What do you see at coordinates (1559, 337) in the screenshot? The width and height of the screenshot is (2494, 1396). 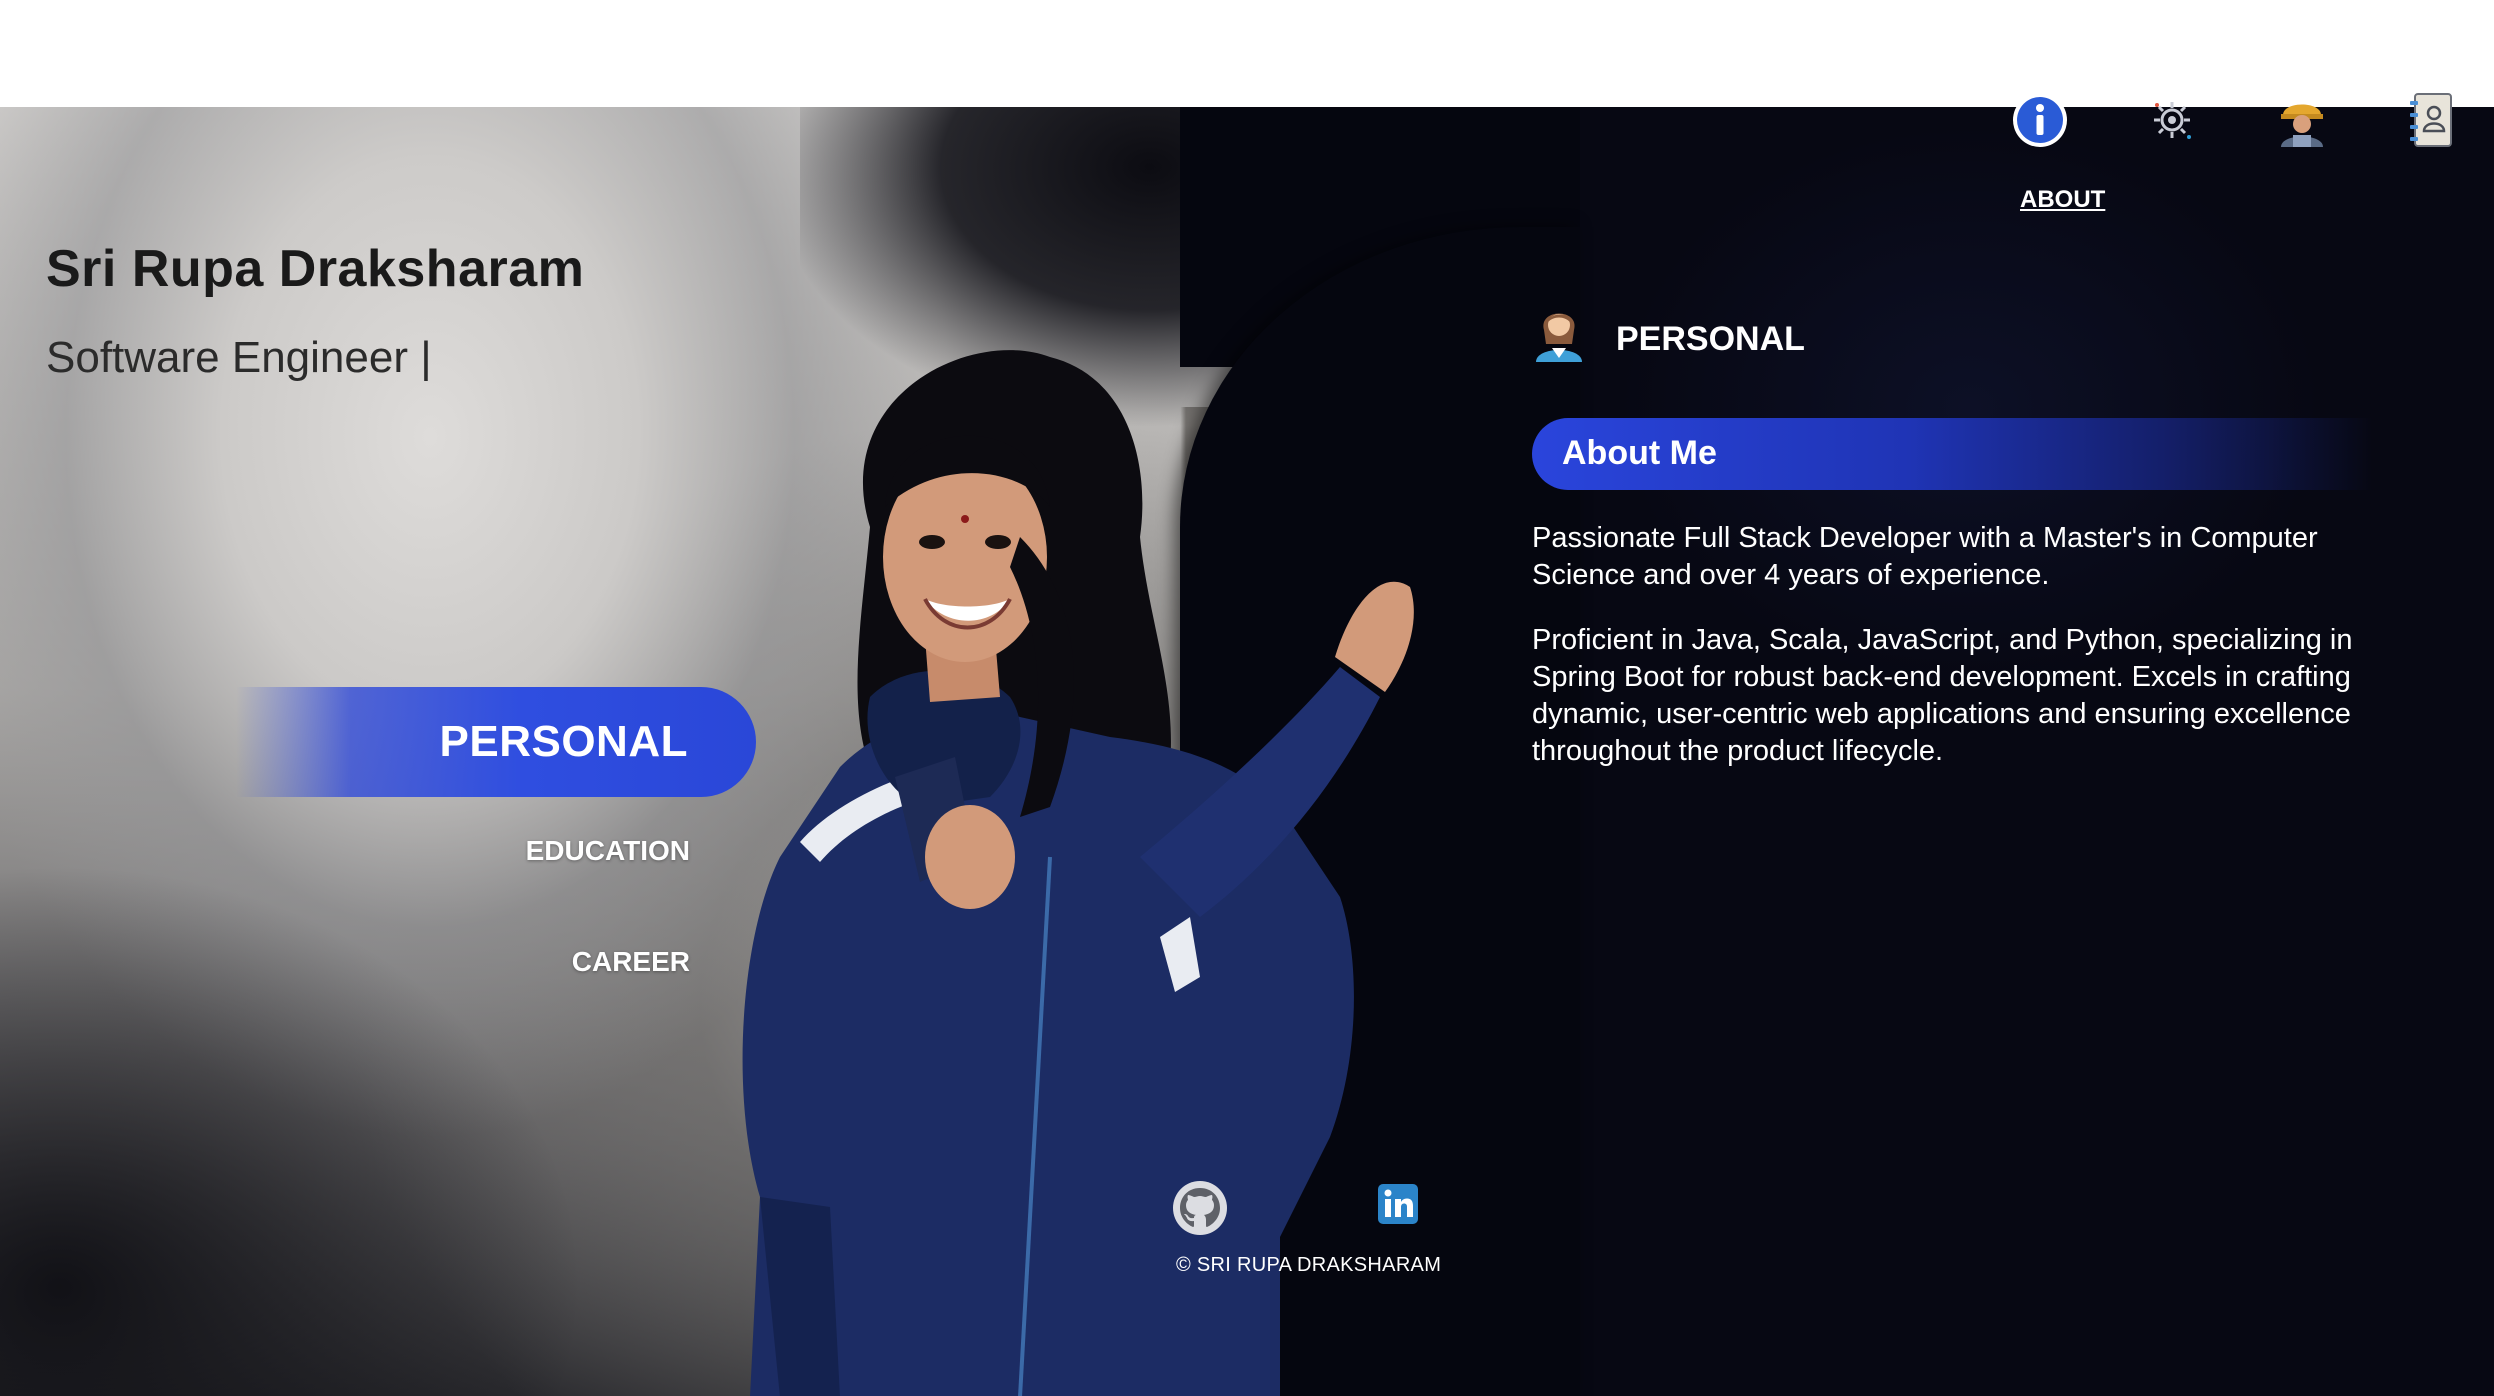 I see `woman-avatar-icon` at bounding box center [1559, 337].